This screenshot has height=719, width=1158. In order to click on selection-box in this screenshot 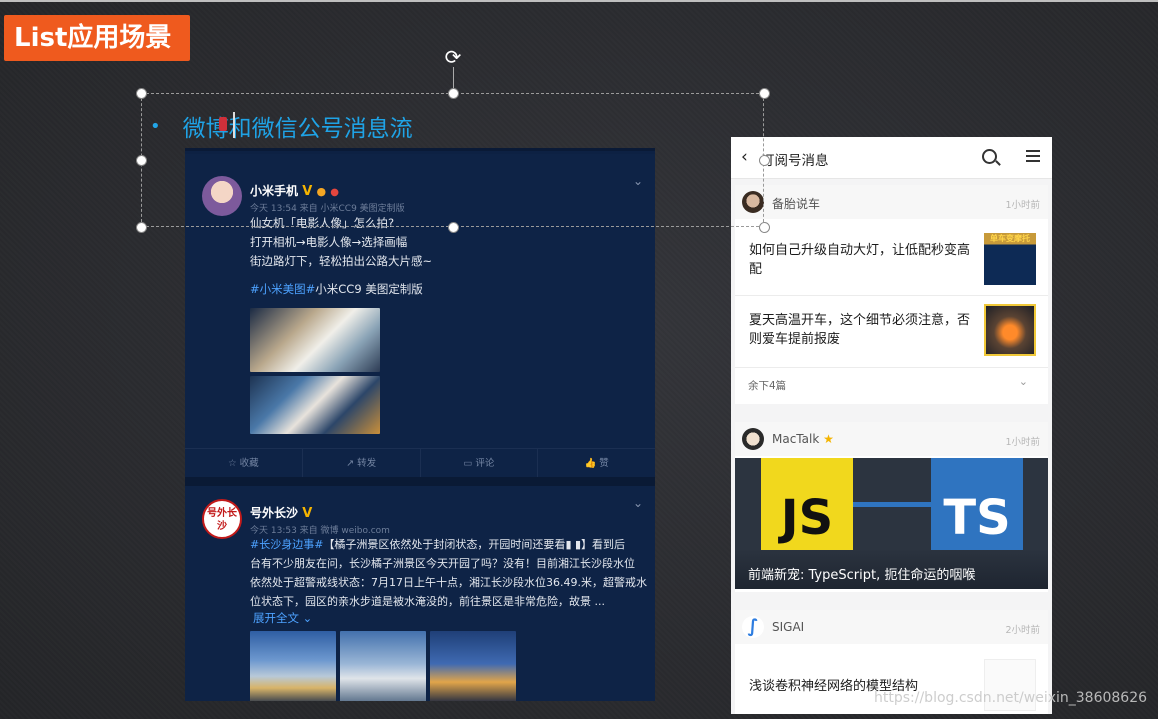, I will do `click(452, 160)`.